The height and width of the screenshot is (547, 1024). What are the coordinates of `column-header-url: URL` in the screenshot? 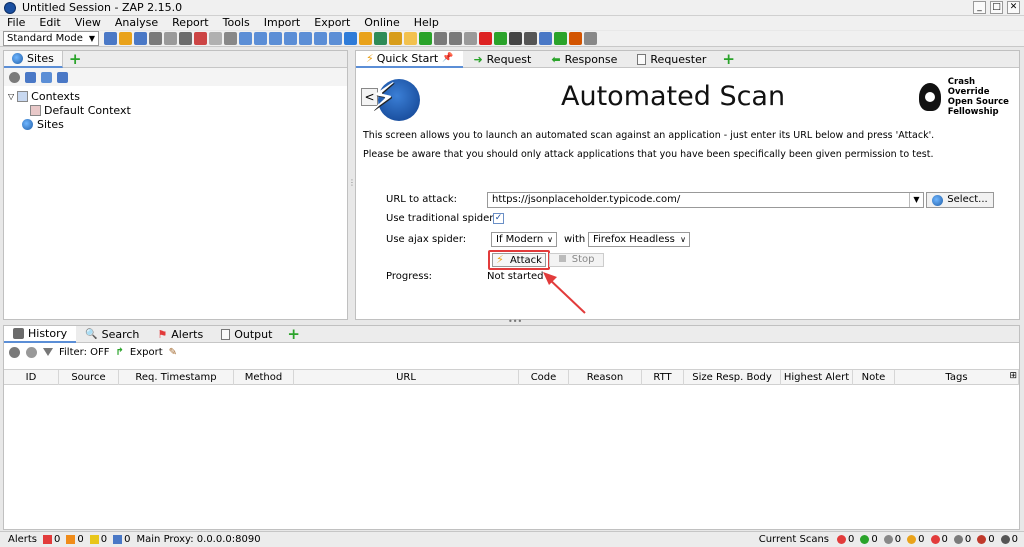 It's located at (406, 377).